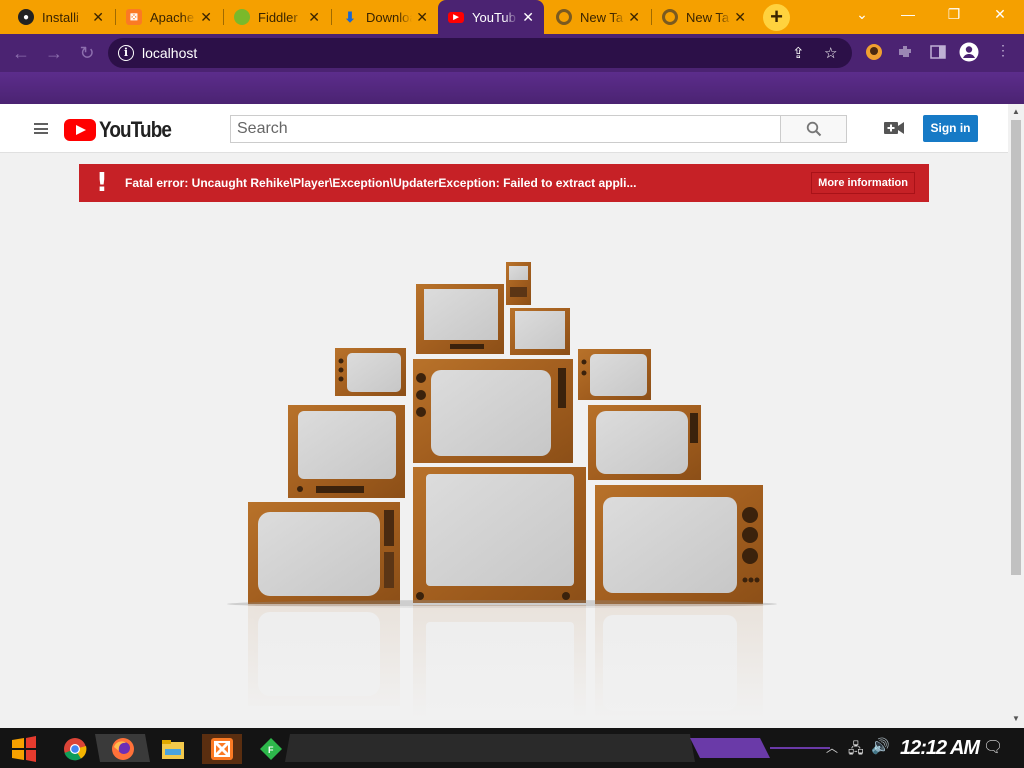 The image size is (1024, 768). I want to click on search-button, so click(813, 129).